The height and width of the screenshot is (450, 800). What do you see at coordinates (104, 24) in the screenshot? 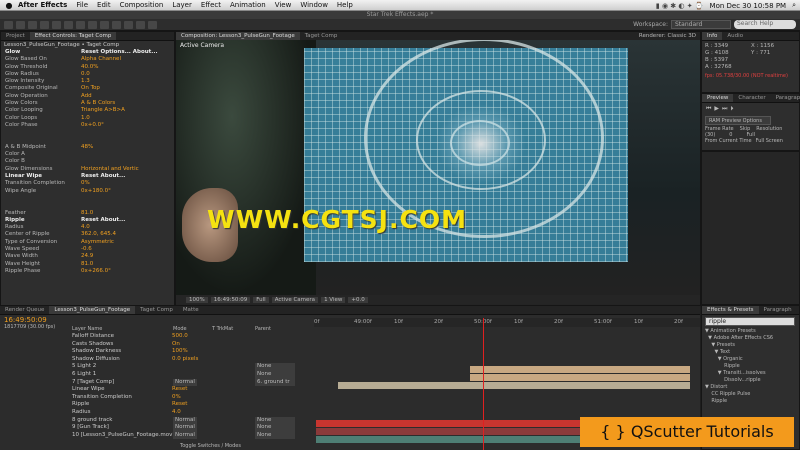
I see `text-tool-icon` at bounding box center [104, 24].